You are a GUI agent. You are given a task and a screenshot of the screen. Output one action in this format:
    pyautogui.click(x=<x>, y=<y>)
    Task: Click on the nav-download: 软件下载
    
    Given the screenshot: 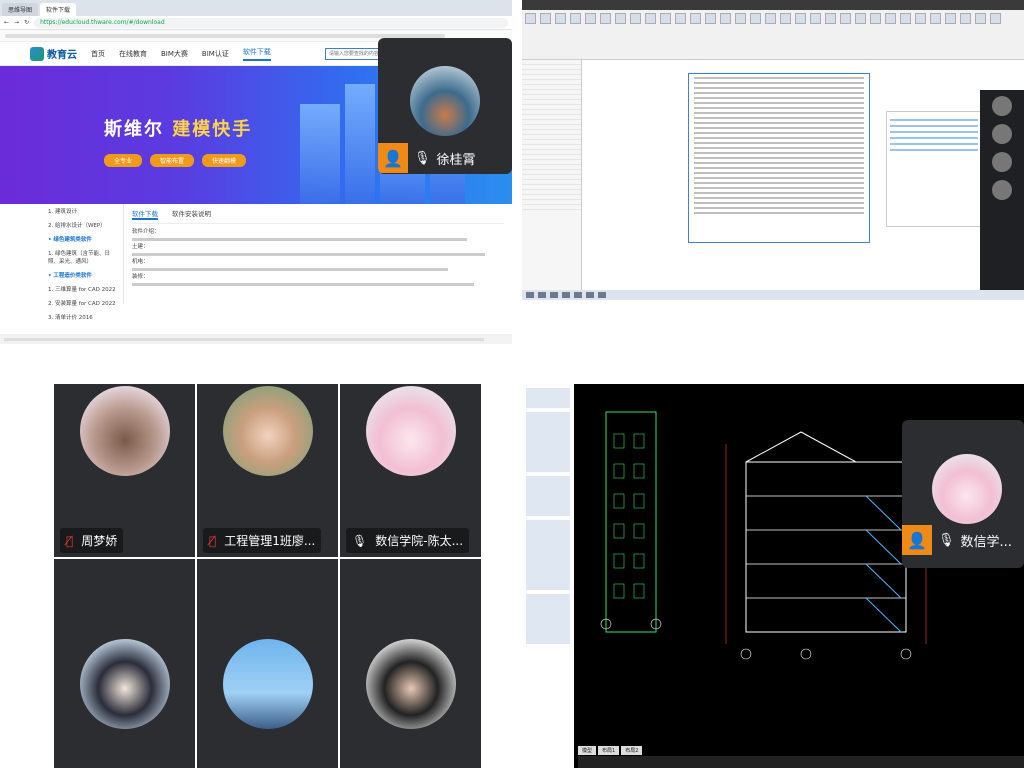 What is the action you would take?
    pyautogui.click(x=256, y=54)
    